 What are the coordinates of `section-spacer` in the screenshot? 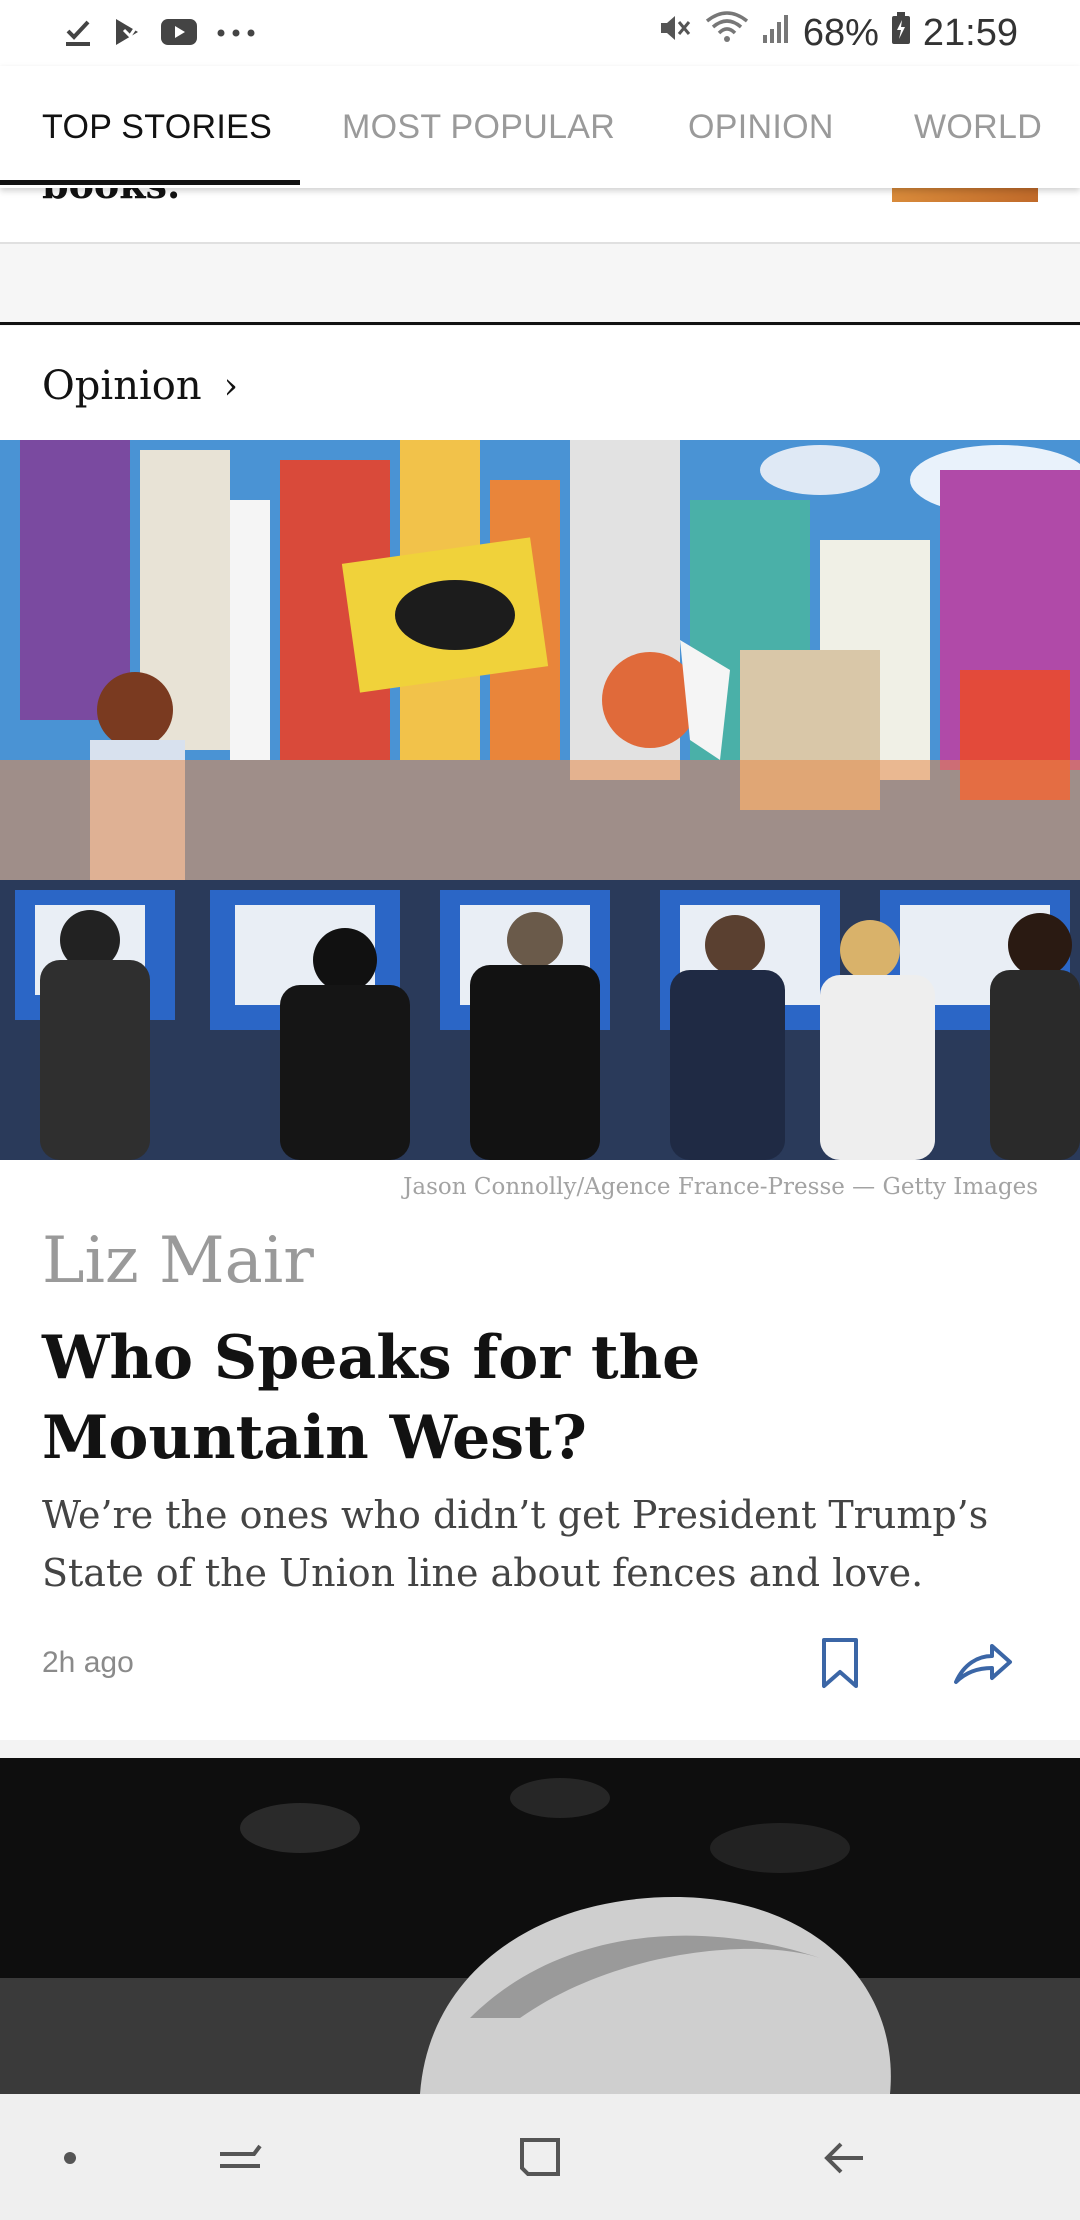 It's located at (540, 284).